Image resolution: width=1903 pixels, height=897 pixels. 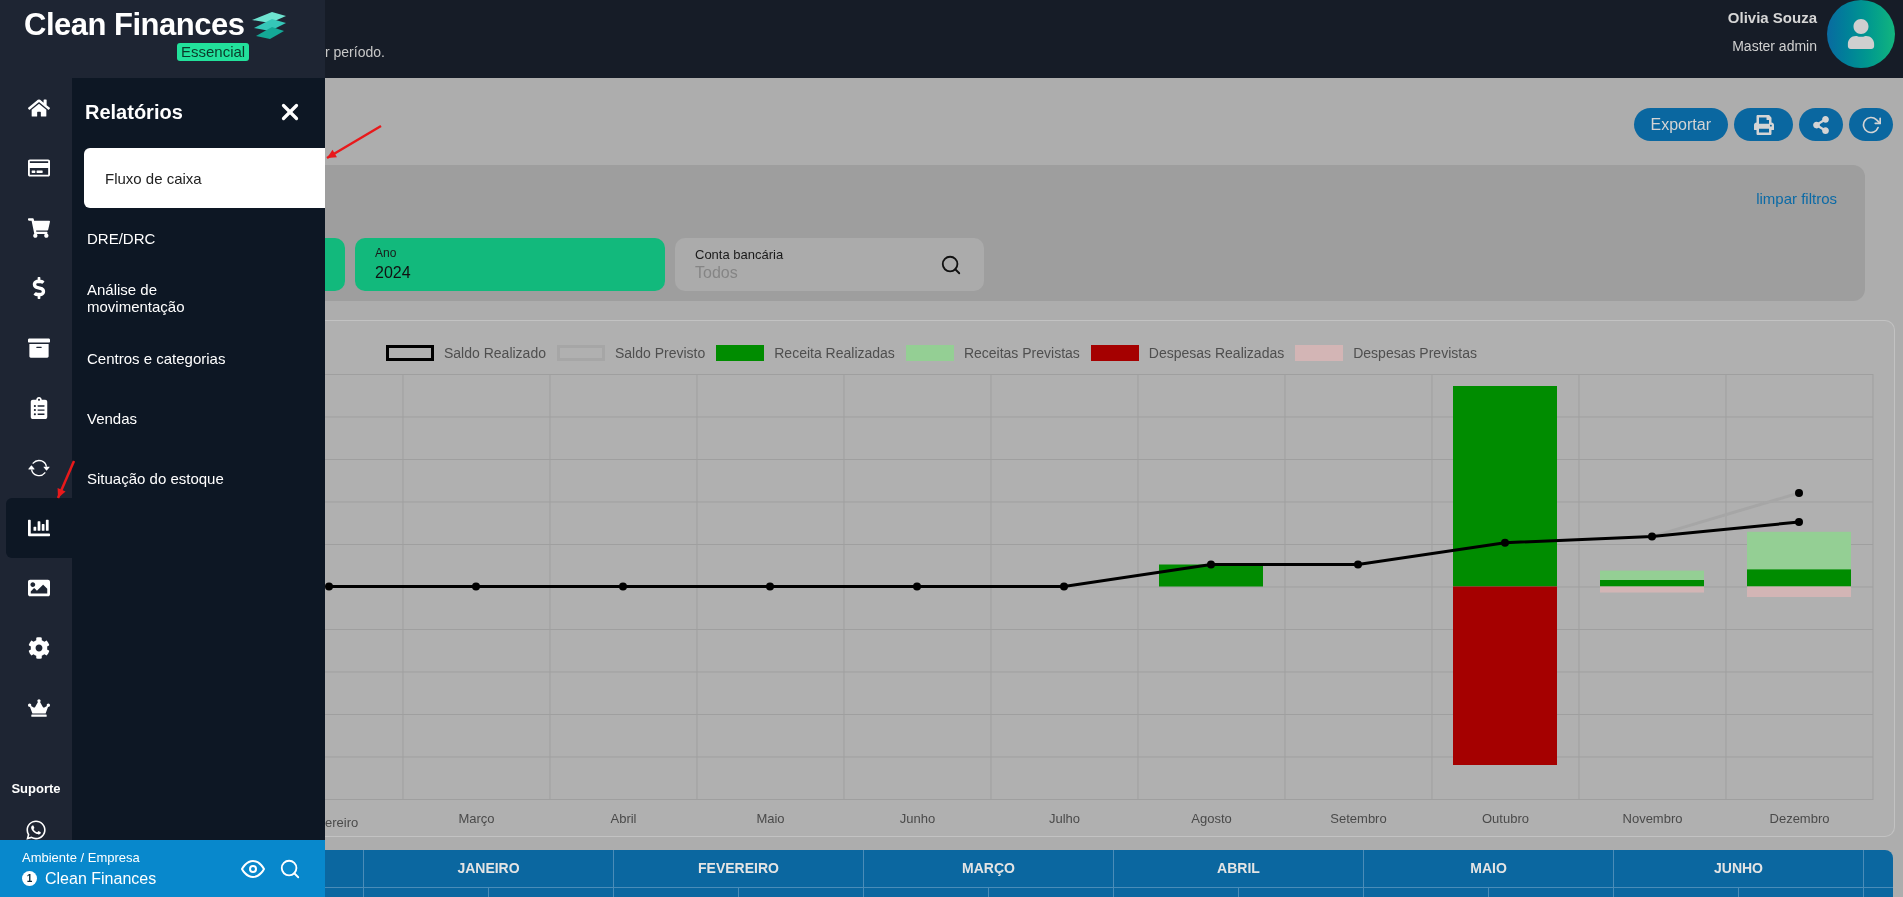 What do you see at coordinates (917, 819) in the screenshot?
I see `axis-label: Junho` at bounding box center [917, 819].